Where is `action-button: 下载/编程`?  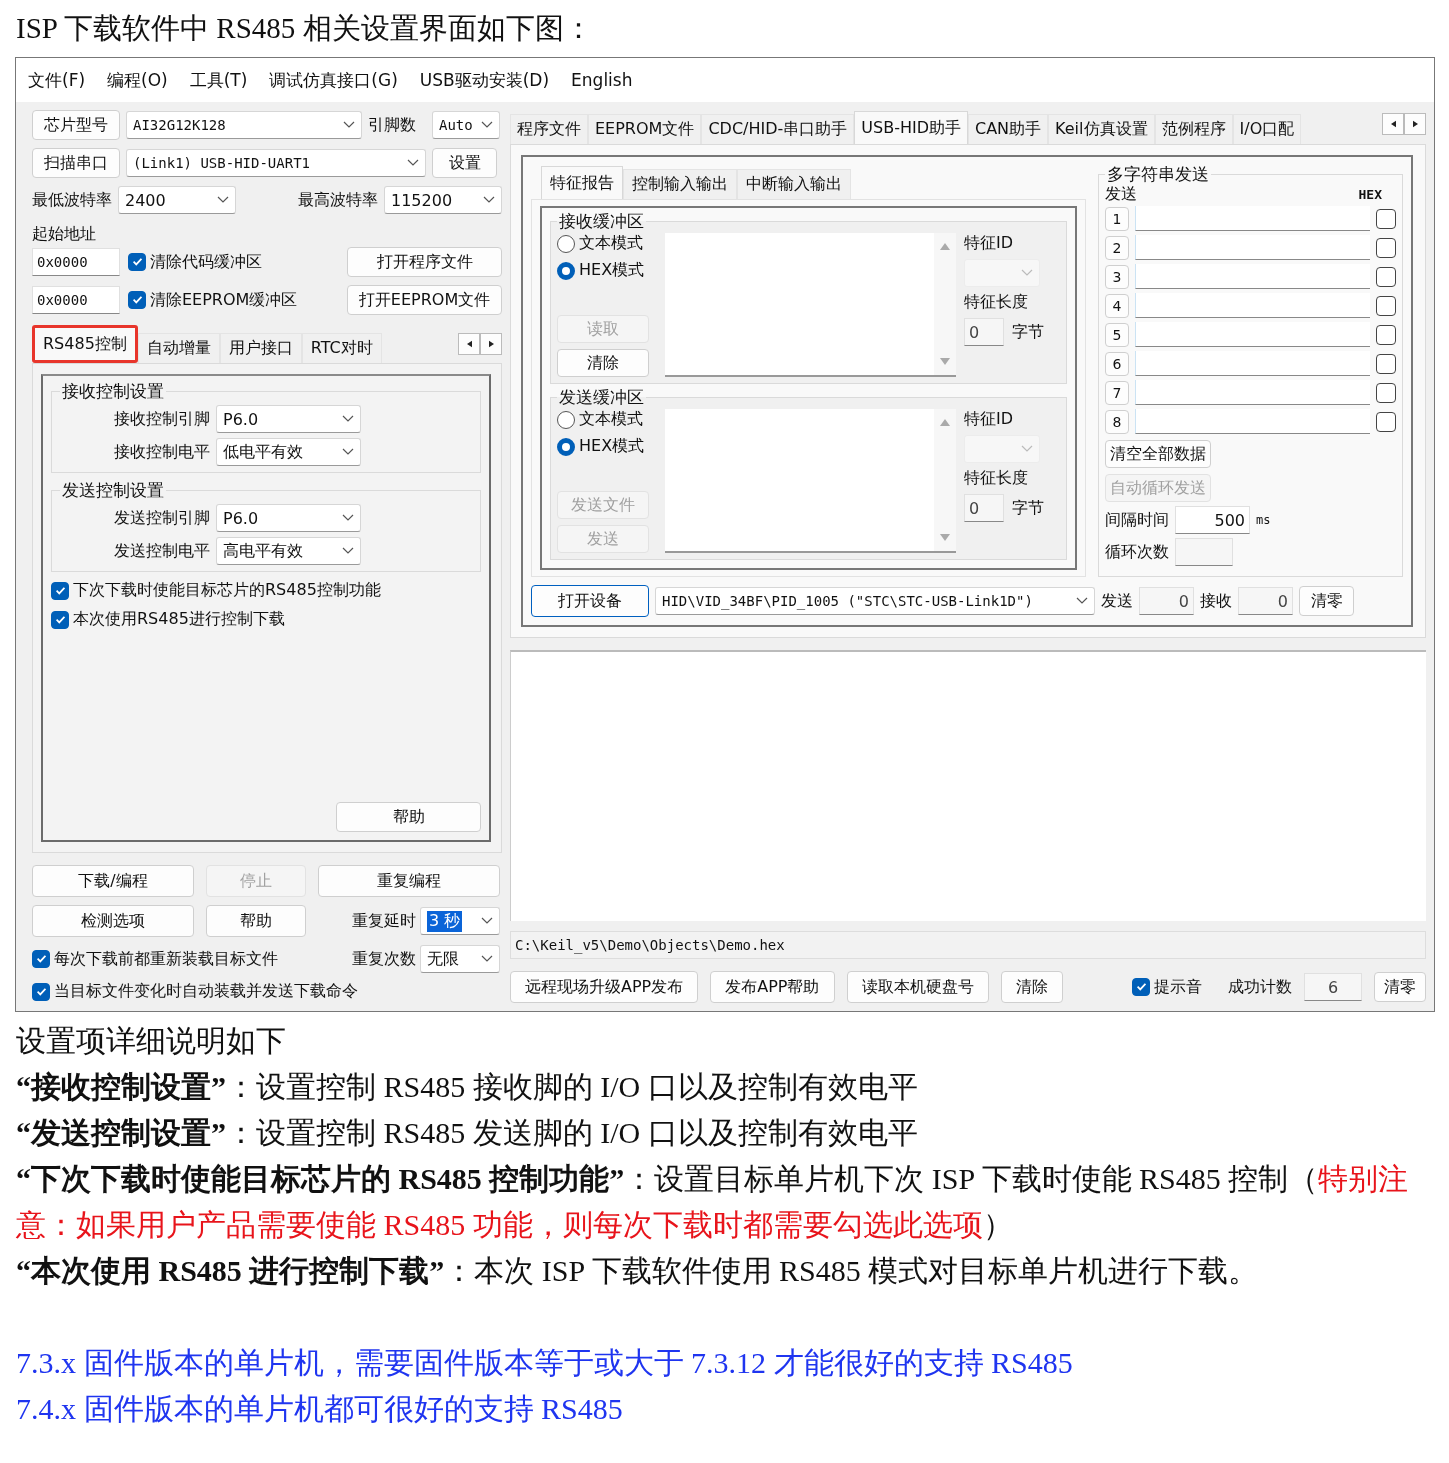 action-button: 下载/编程 is located at coordinates (113, 881).